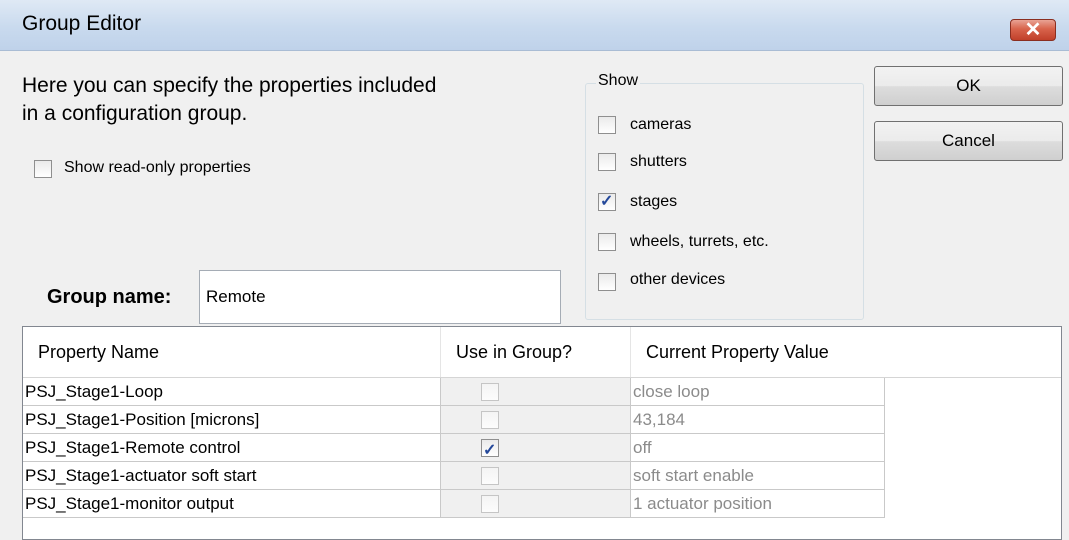  Describe the element at coordinates (678, 279) in the screenshot. I see `other-devices-label: other devices` at that location.